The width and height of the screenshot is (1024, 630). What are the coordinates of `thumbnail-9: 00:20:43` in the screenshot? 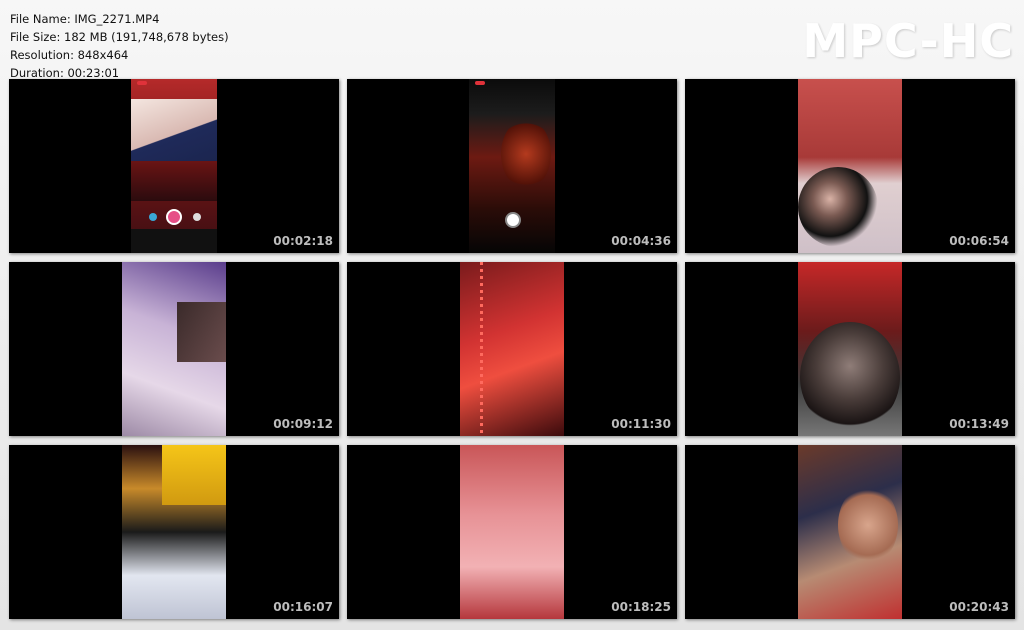 It's located at (850, 532).